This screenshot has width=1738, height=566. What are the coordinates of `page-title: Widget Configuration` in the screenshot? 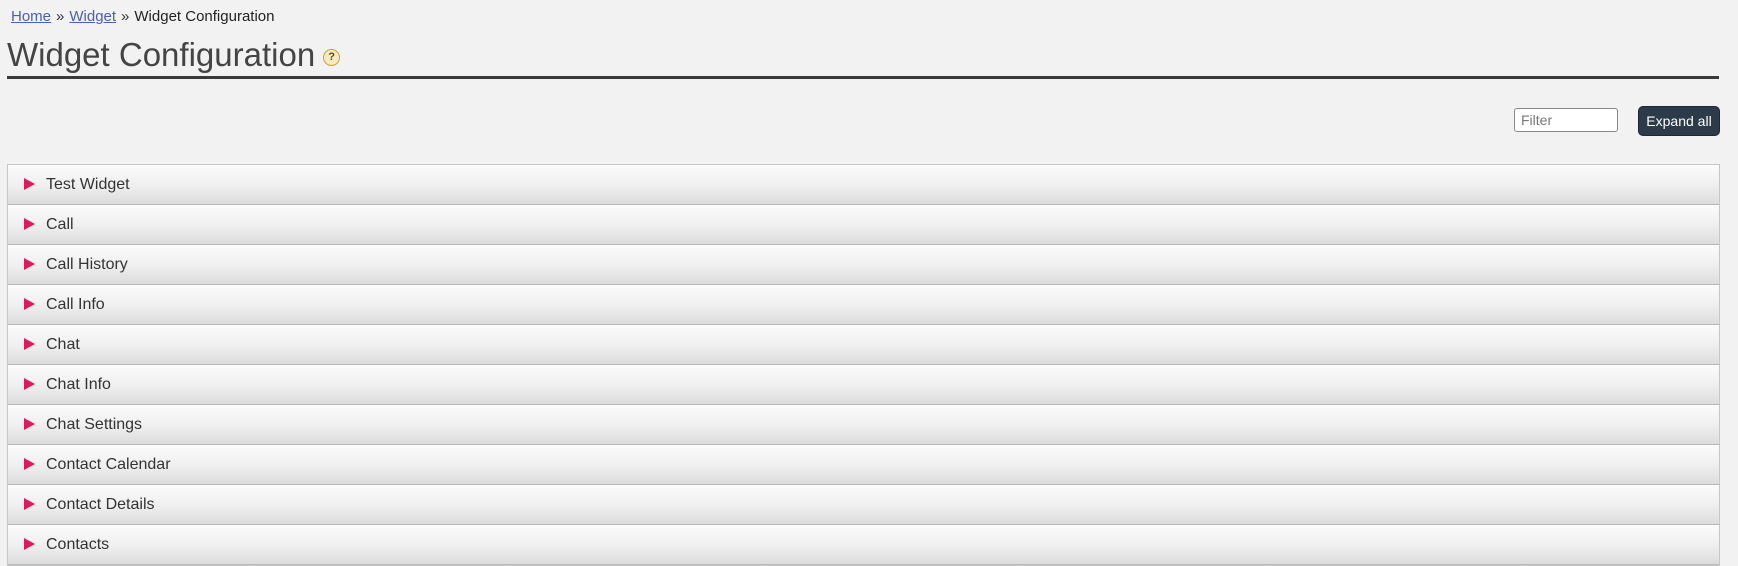 It's located at (161, 54).